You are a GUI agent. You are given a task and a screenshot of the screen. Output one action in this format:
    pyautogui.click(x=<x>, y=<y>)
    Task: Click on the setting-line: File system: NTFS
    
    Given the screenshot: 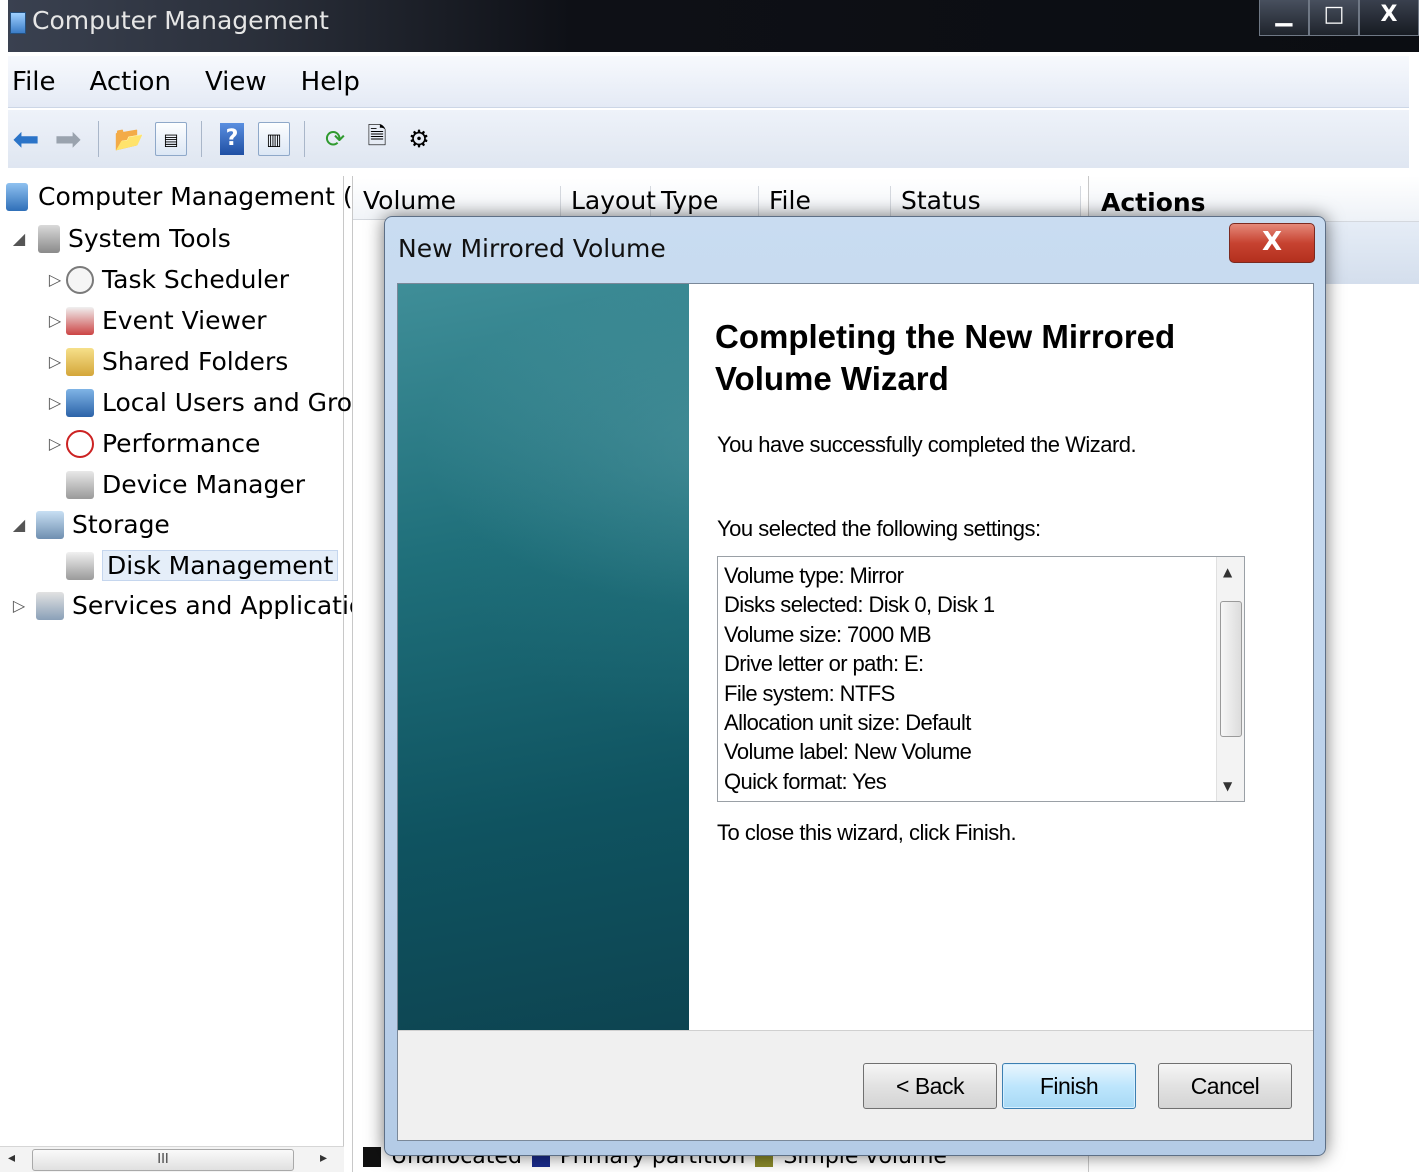 What is the action you would take?
    pyautogui.click(x=809, y=693)
    